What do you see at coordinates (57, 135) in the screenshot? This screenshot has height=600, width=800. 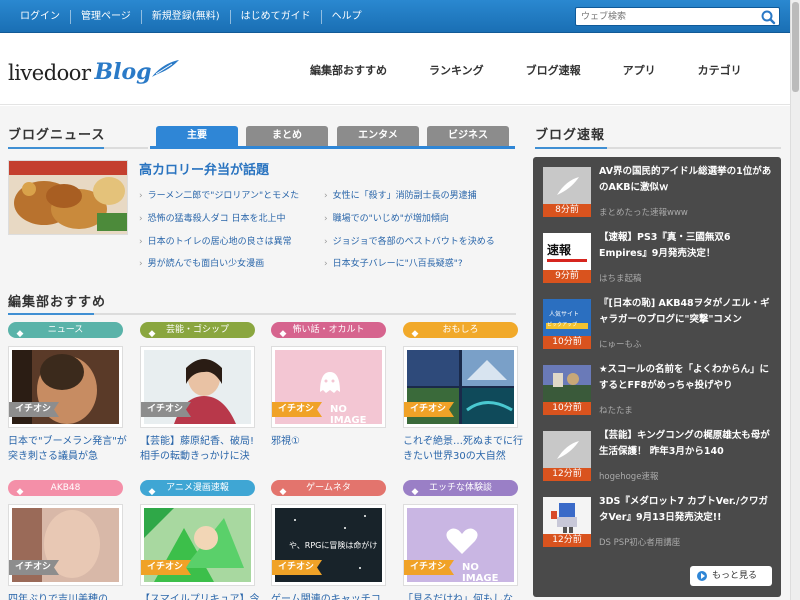 I see `blog-news-title: ブログニュース` at bounding box center [57, 135].